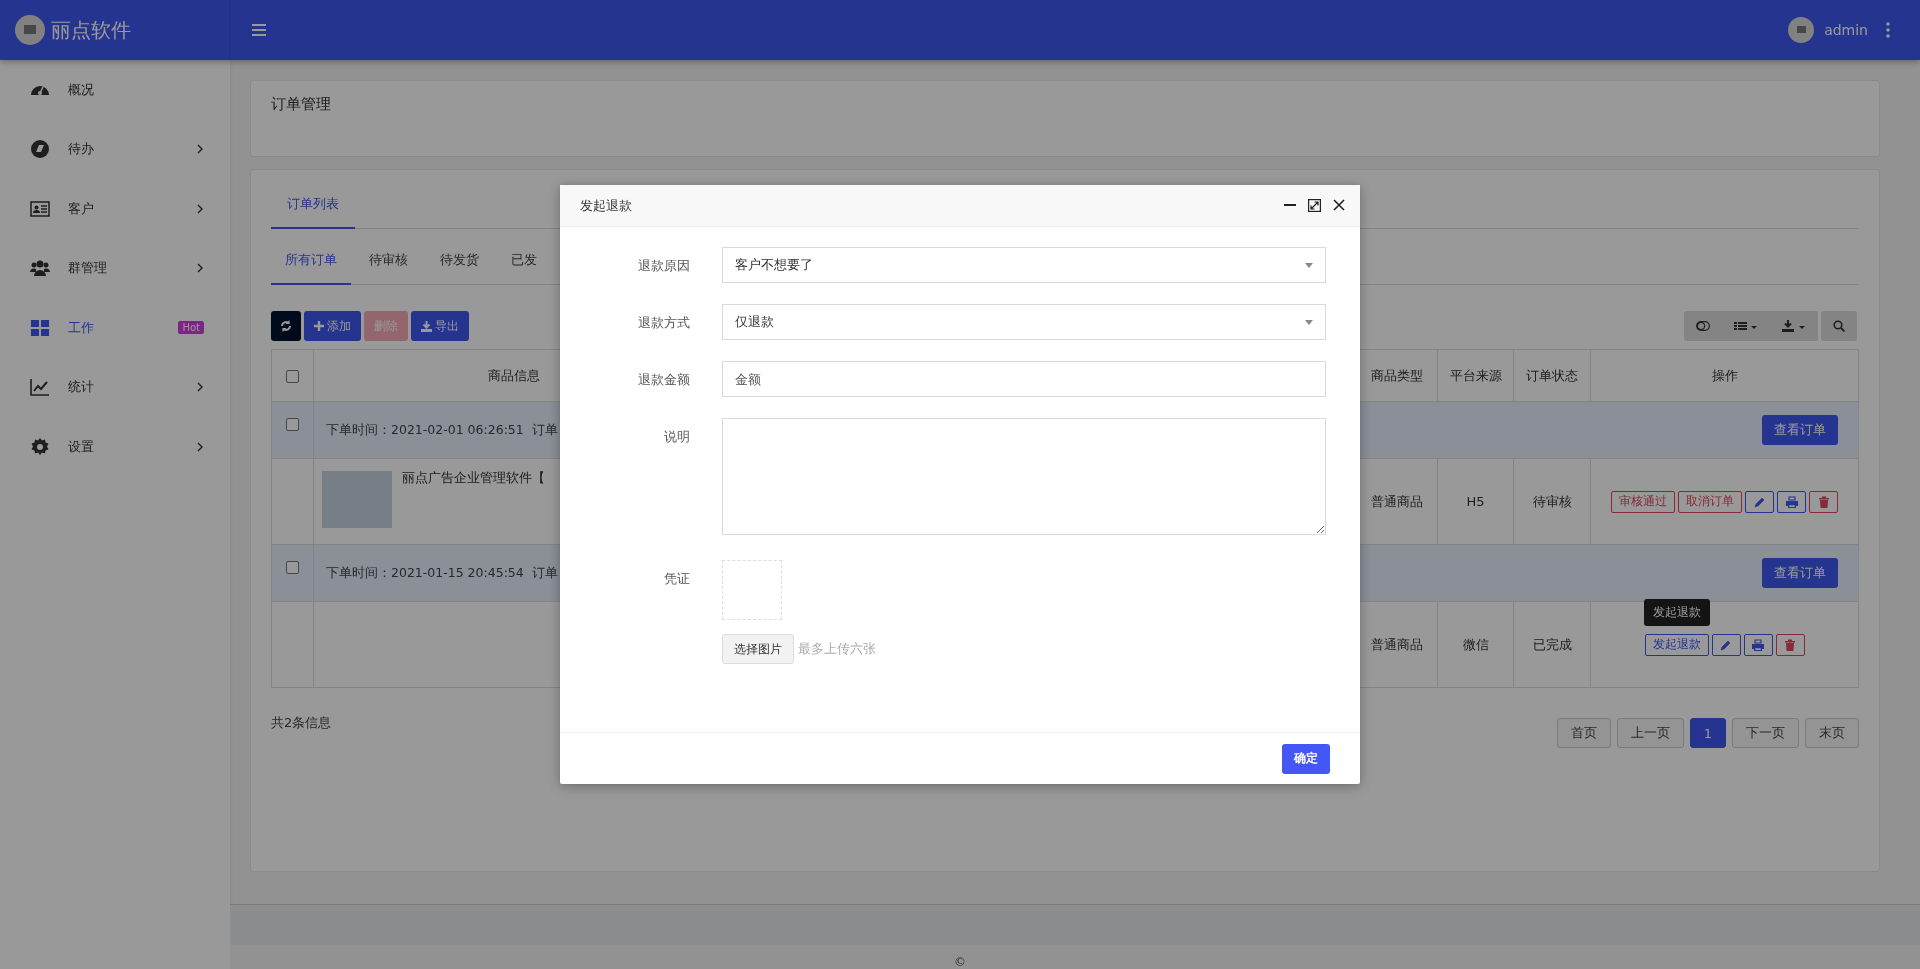  What do you see at coordinates (1676, 612) in the screenshot?
I see `tooltip: 发起退款` at bounding box center [1676, 612].